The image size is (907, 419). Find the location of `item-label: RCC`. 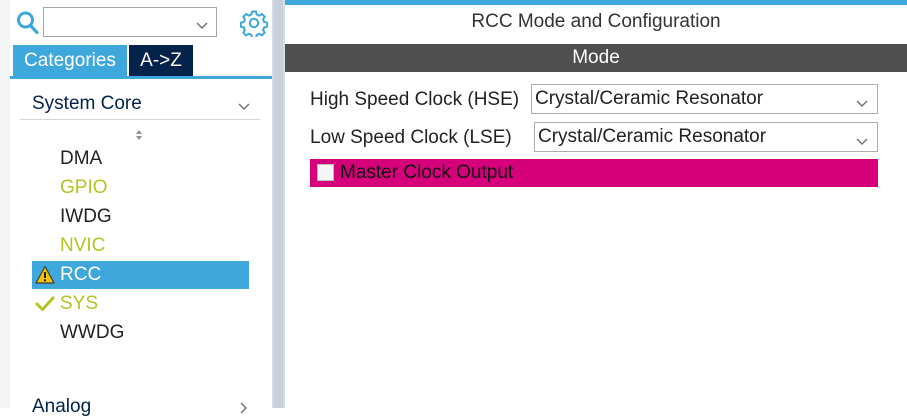

item-label: RCC is located at coordinates (81, 274).